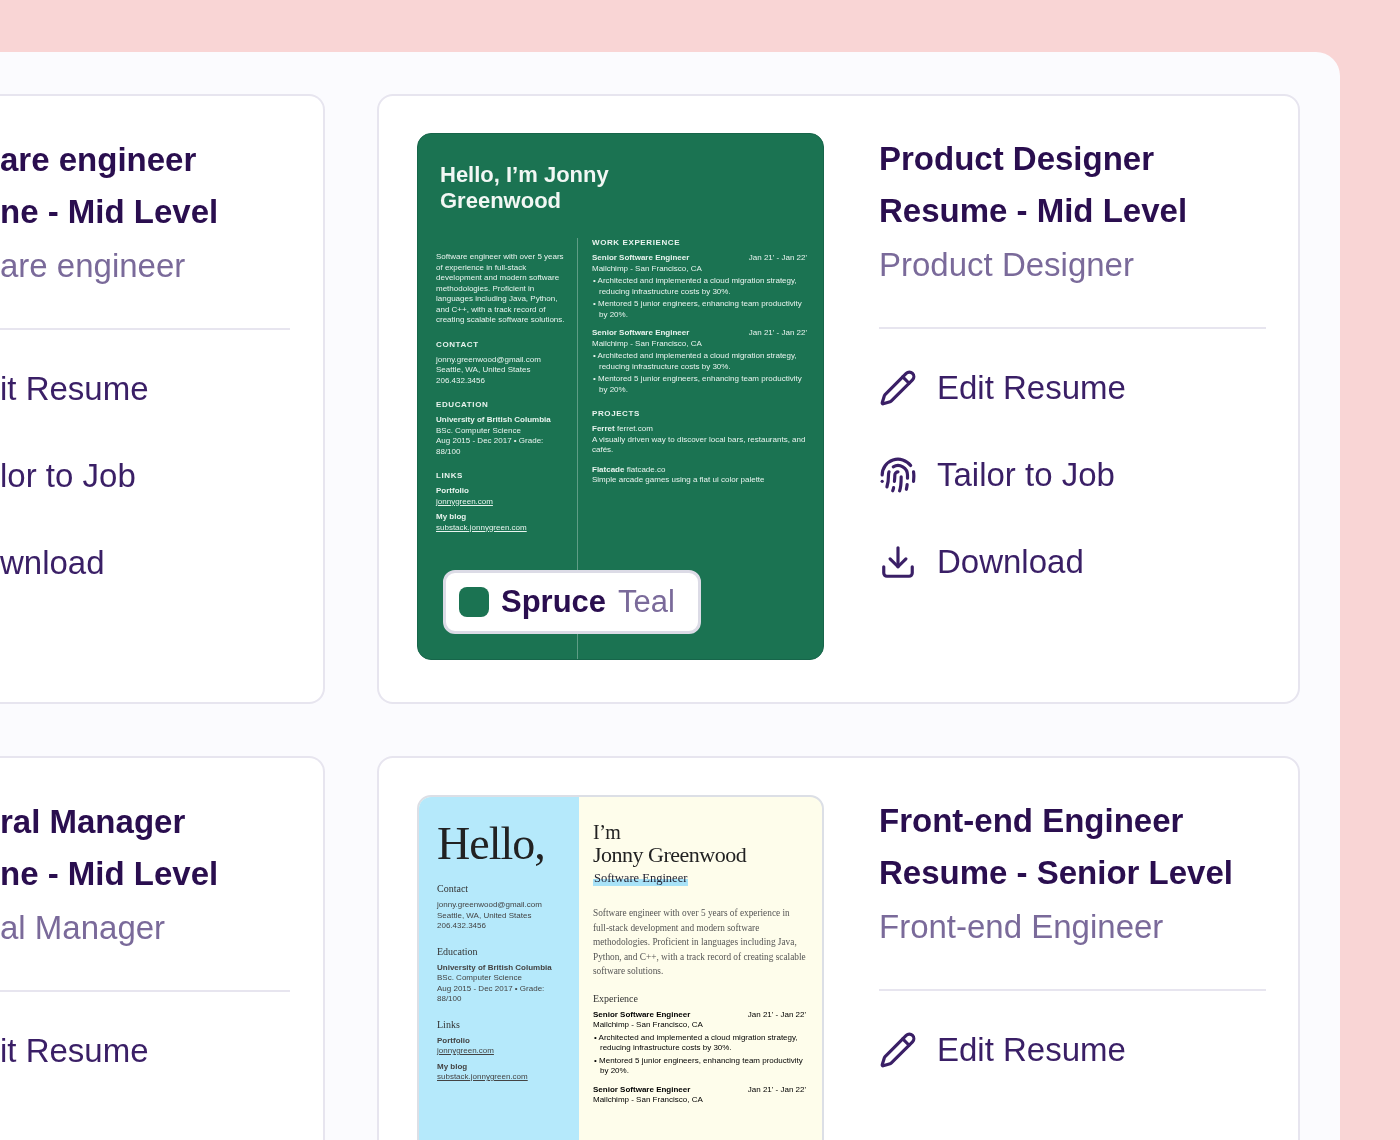 Image resolution: width=1400 pixels, height=1140 pixels. What do you see at coordinates (1032, 821) in the screenshot?
I see `resume-title: Front-end Engineer` at bounding box center [1032, 821].